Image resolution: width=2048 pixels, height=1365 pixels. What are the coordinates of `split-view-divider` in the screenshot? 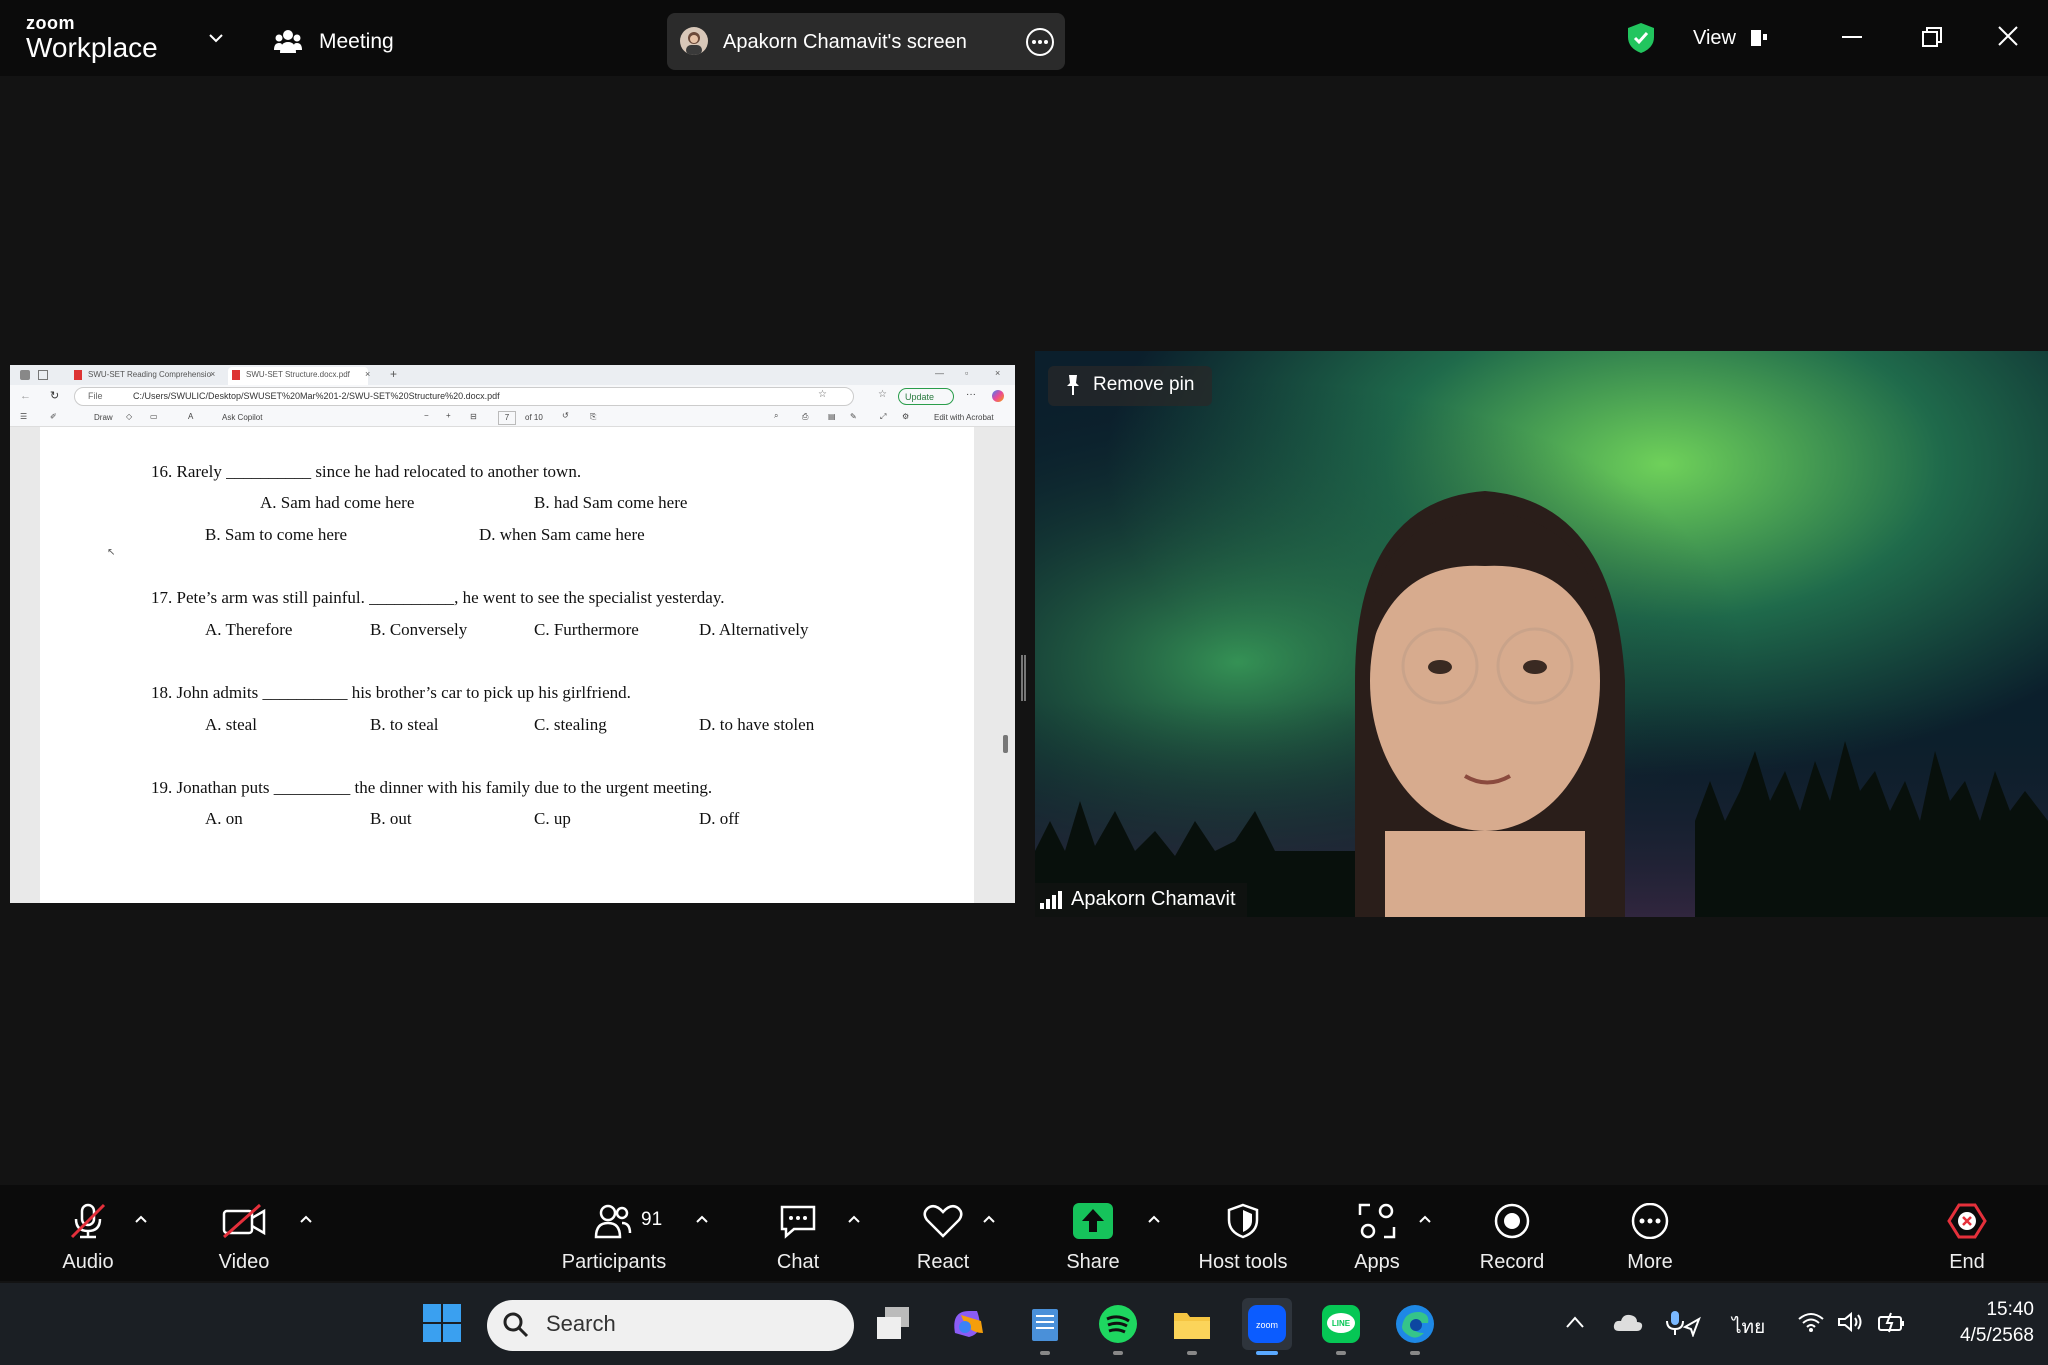 It's located at (1023, 678).